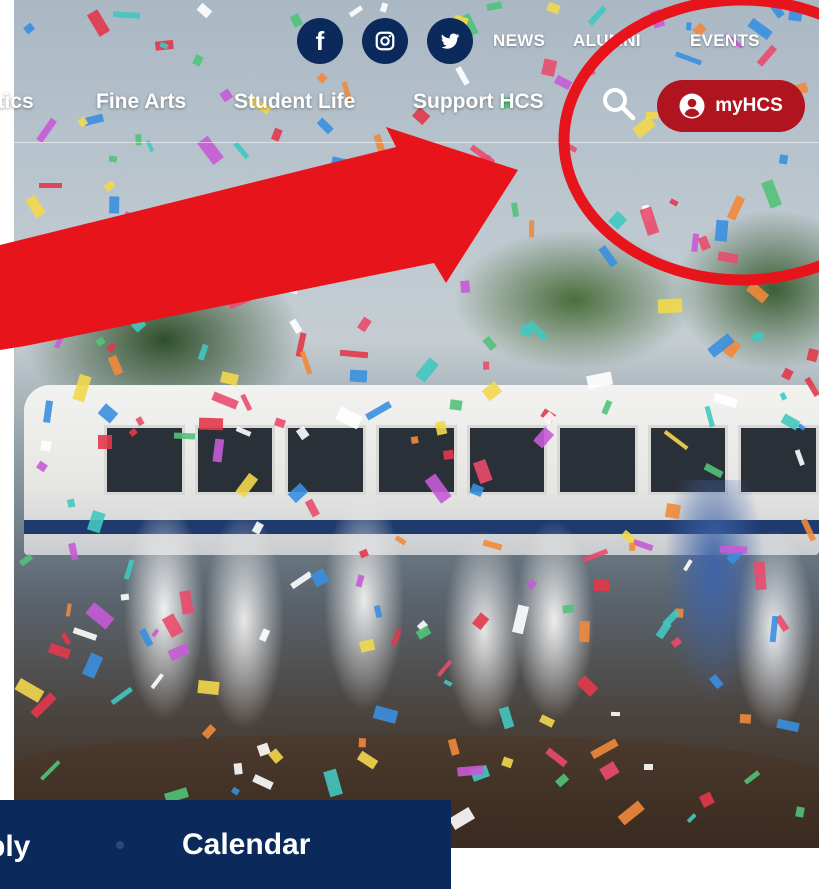  Describe the element at coordinates (416, 142) in the screenshot. I see `nav-divider` at that location.